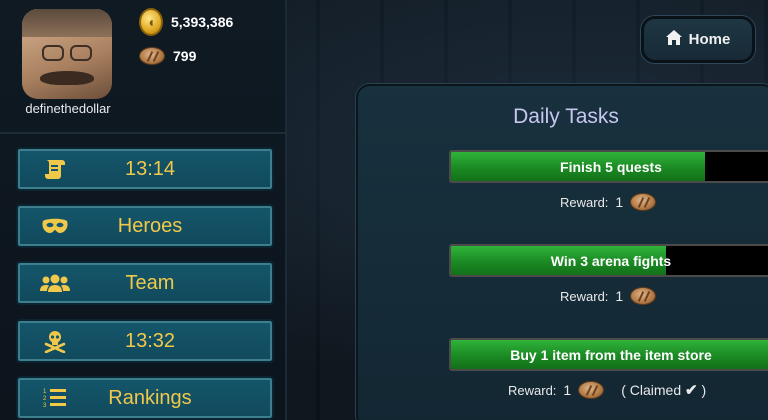 This screenshot has width=768, height=420. What do you see at coordinates (143, 133) in the screenshot?
I see `sidebar-divider` at bounding box center [143, 133].